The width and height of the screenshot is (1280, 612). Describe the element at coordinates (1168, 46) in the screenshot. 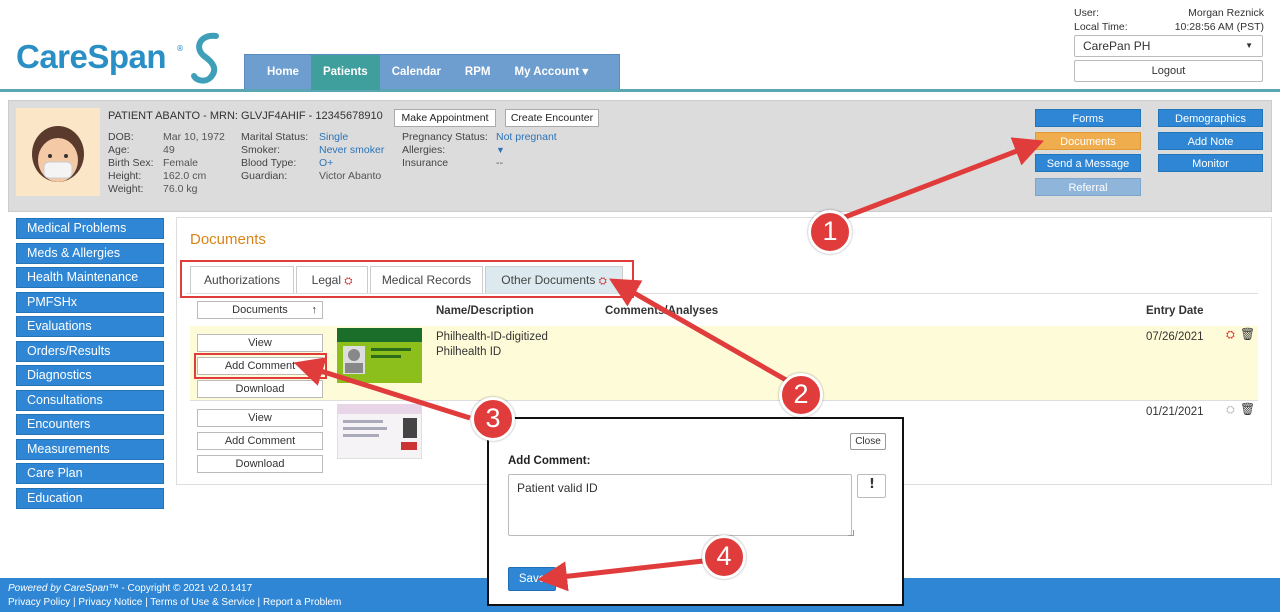

I see `practice-select: CarePan PH ▼` at that location.